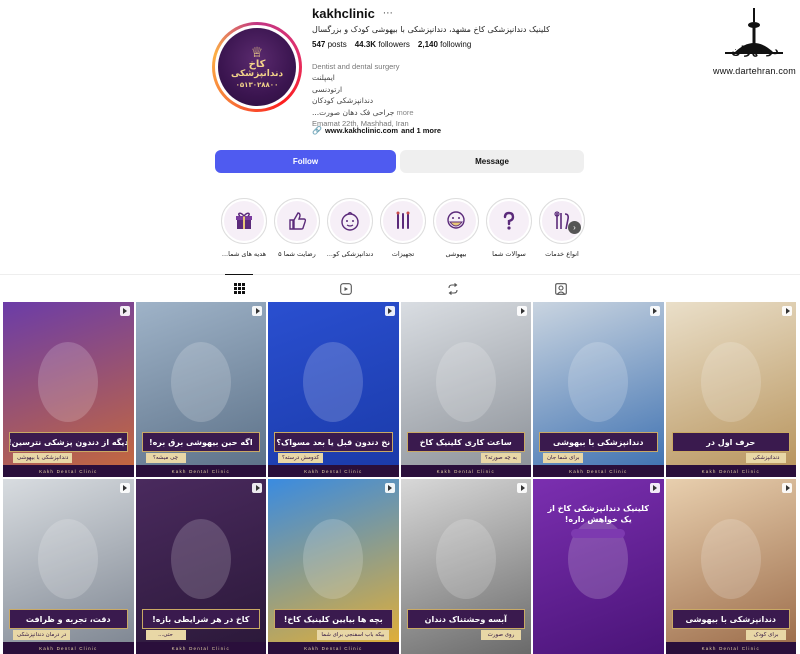 This screenshot has width=800, height=654. I want to click on follow-button: Follow, so click(305, 161).